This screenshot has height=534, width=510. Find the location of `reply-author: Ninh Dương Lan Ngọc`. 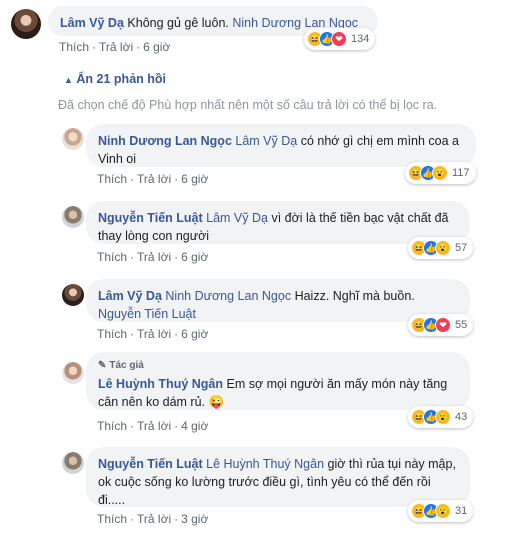

reply-author: Ninh Dương Lan Ngọc is located at coordinates (165, 141).